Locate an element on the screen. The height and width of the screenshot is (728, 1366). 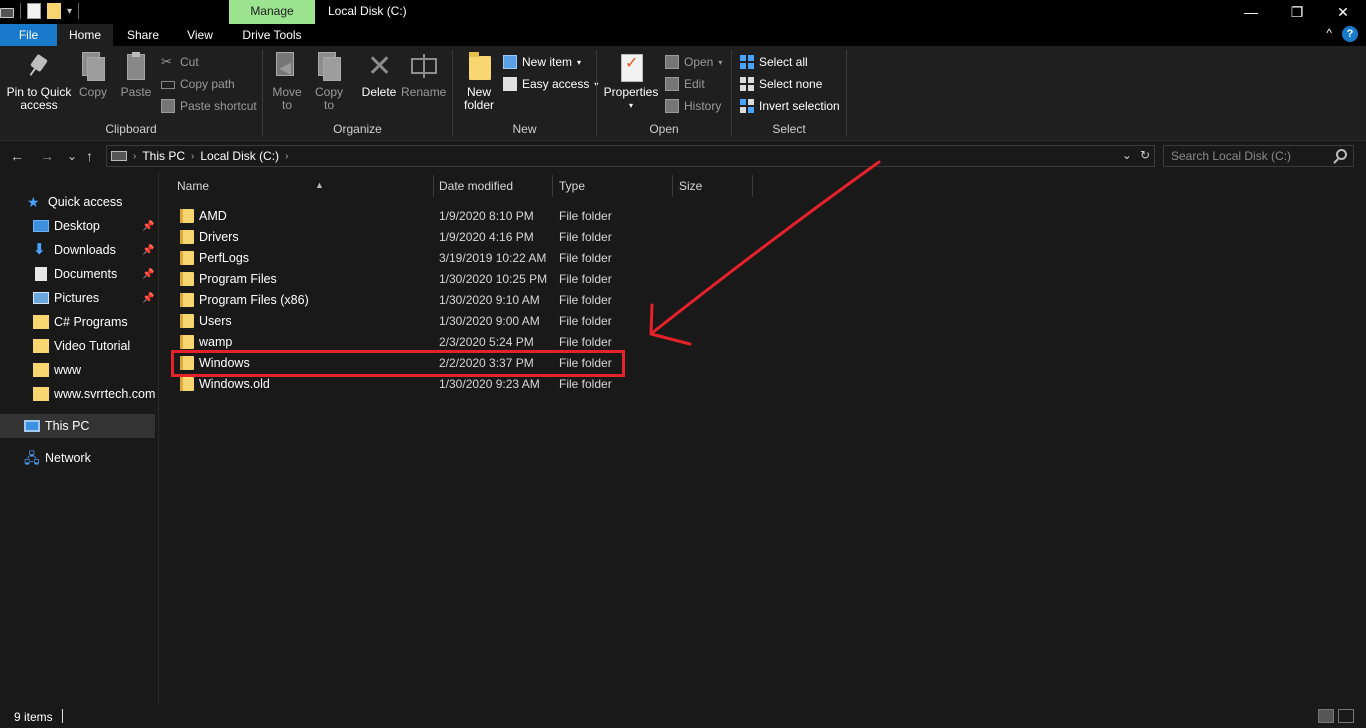
easy-access-button: Easy access ▾ is located at coordinates (550, 84).